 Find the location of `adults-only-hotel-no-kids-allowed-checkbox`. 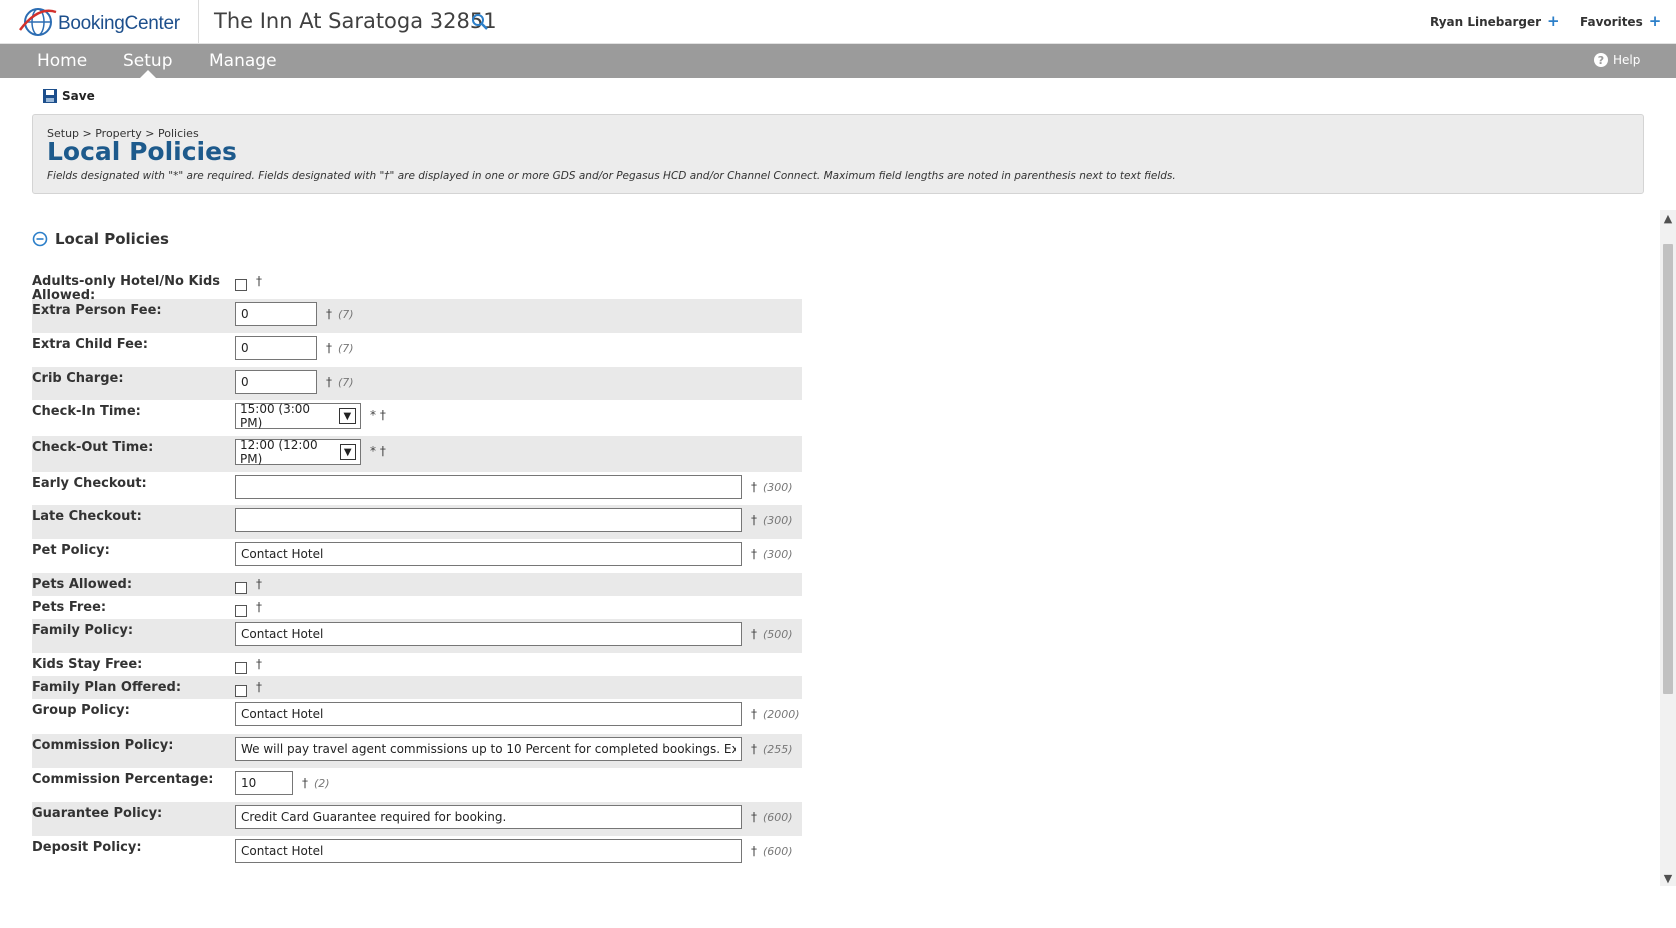

adults-only-hotel-no-kids-allowed-checkbox is located at coordinates (241, 285).